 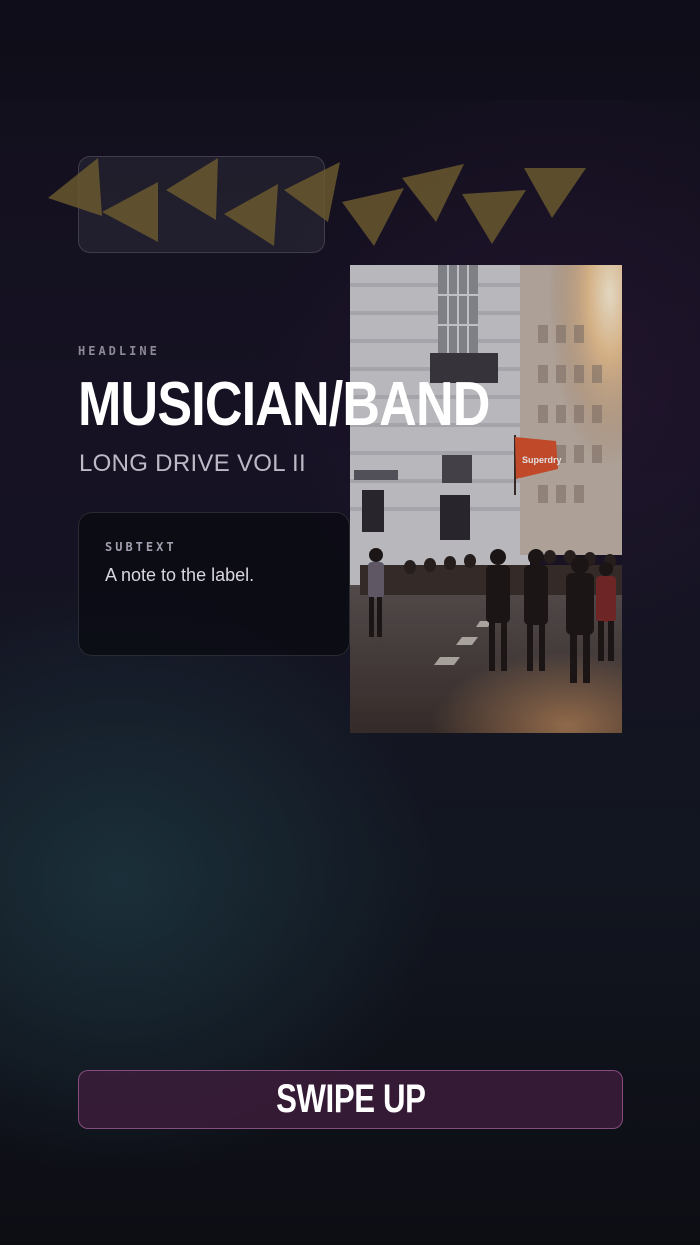 I want to click on swipe-up-button: SWIPE UP, so click(x=350, y=1099).